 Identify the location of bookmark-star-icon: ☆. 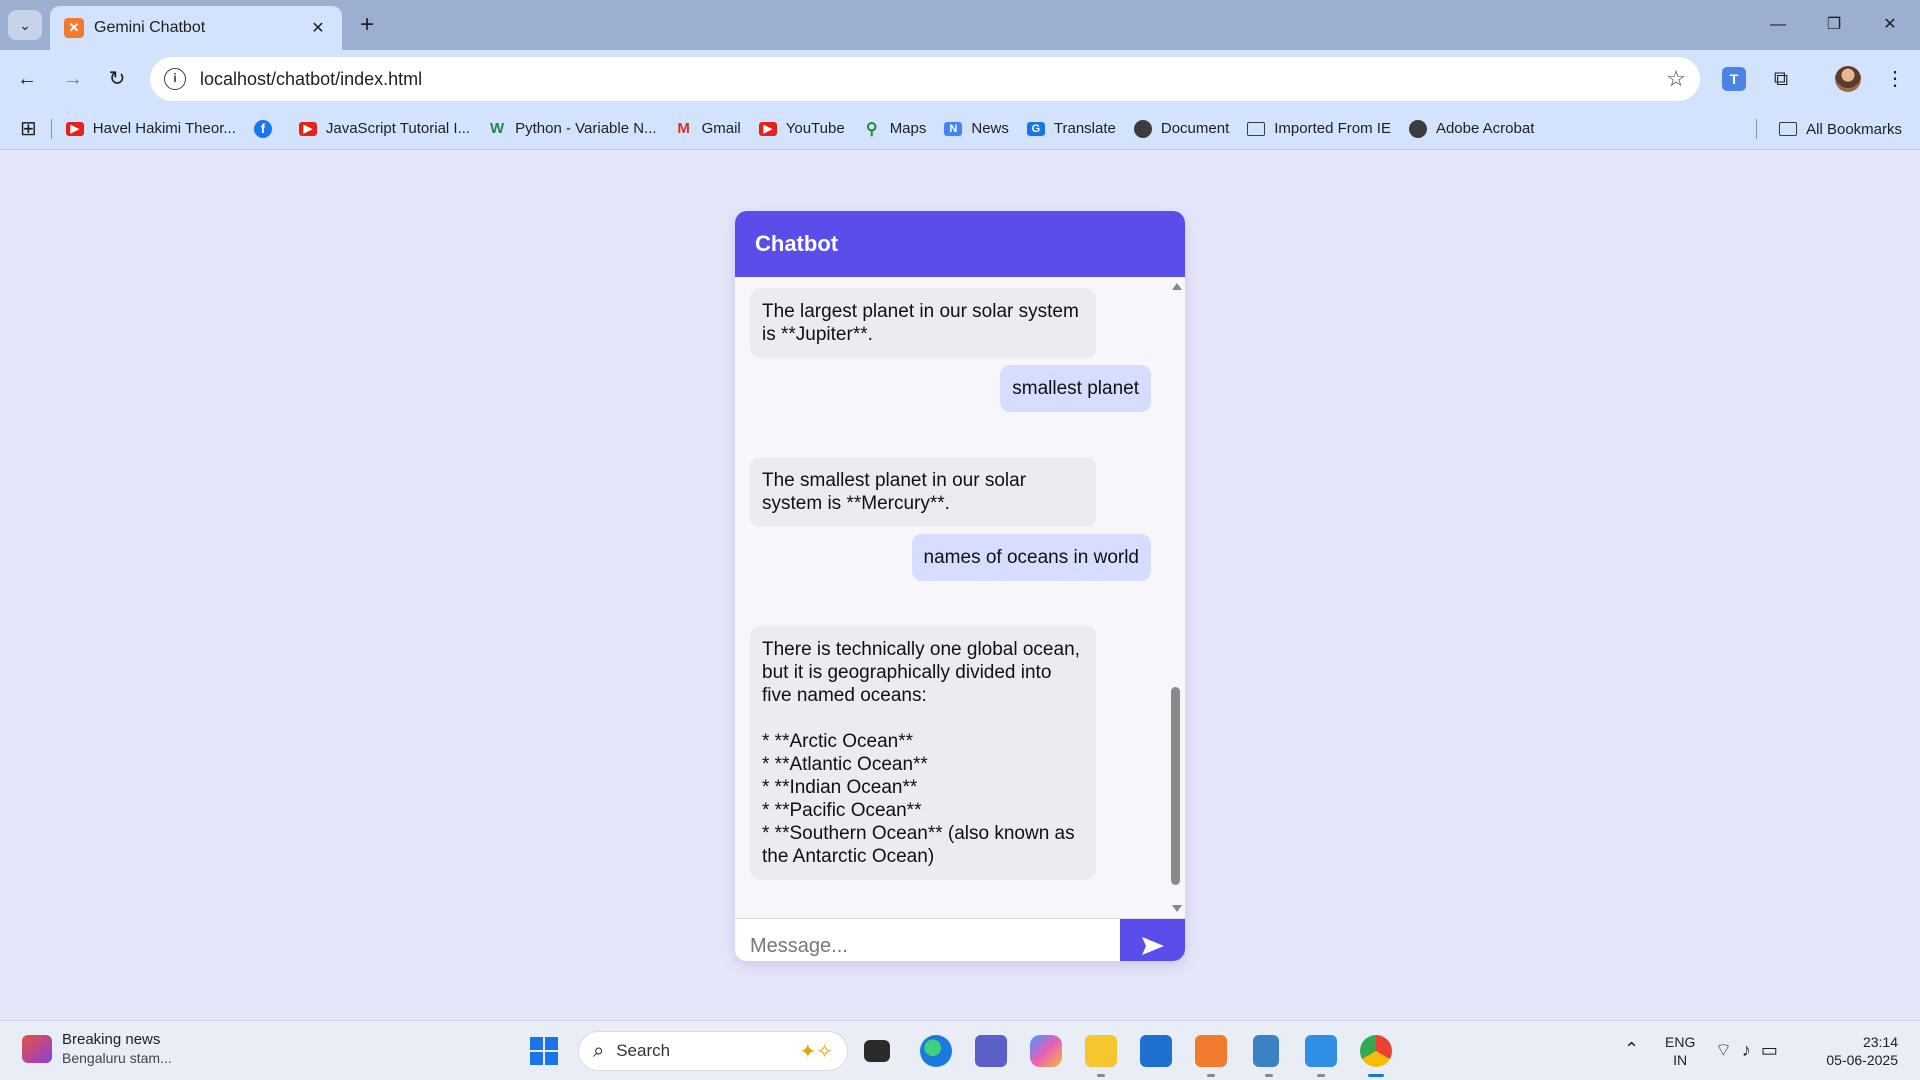
(1676, 79).